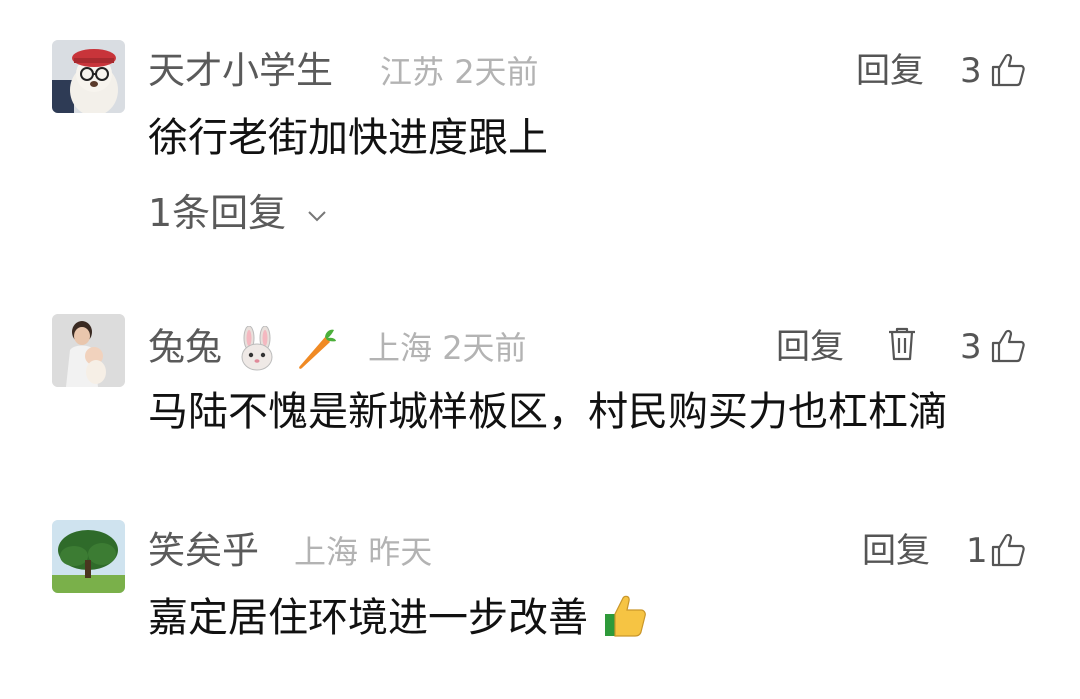  I want to click on comment-text: 马陆不愧是新城样板区，村民购买力也杠杠滴, so click(548, 412).